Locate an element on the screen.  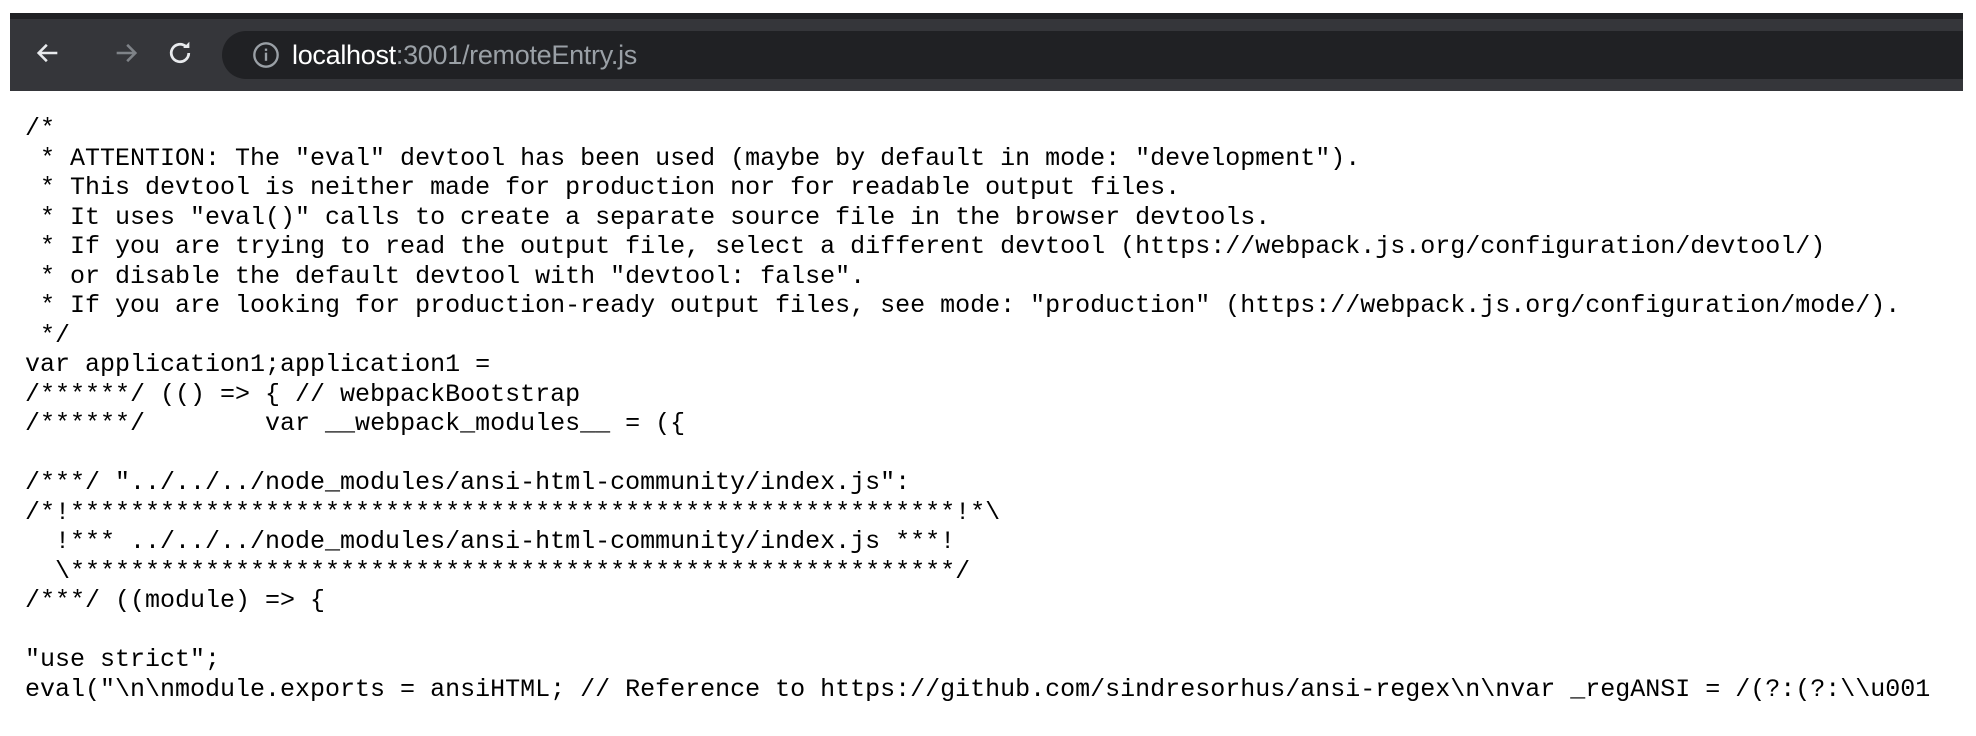
code-line: /******/ (() => { // webpackBootstrap is located at coordinates (303, 394).